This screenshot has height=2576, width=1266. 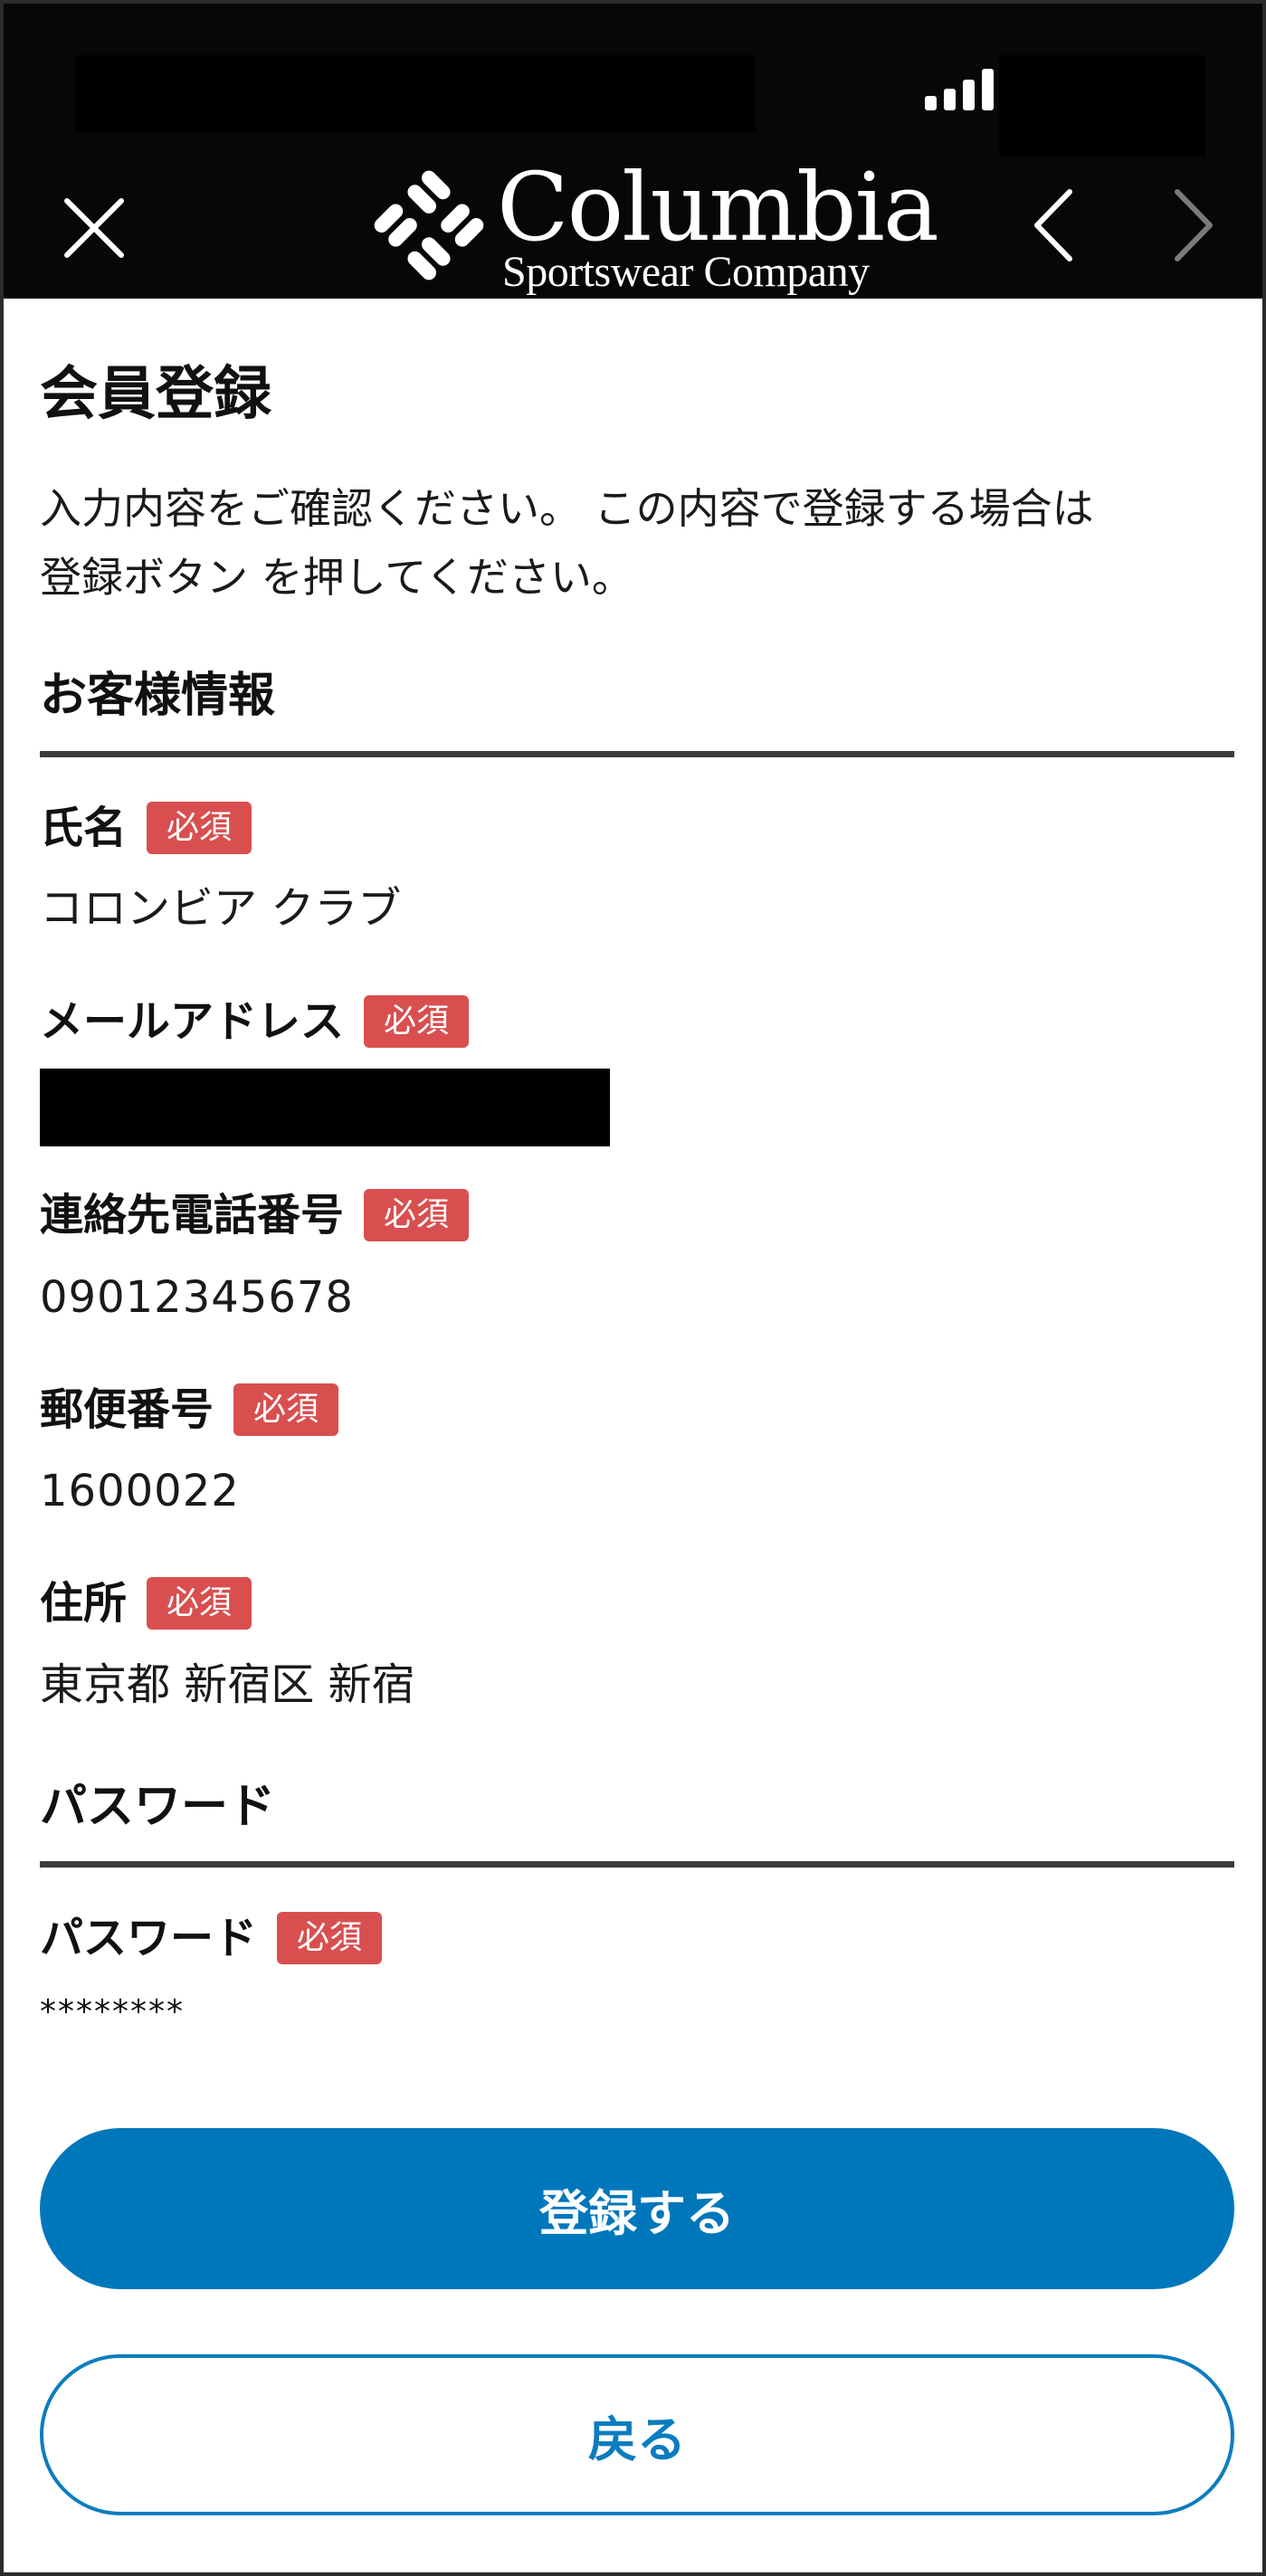 What do you see at coordinates (197, 1298) in the screenshot?
I see `field-value-phone: 09012345678` at bounding box center [197, 1298].